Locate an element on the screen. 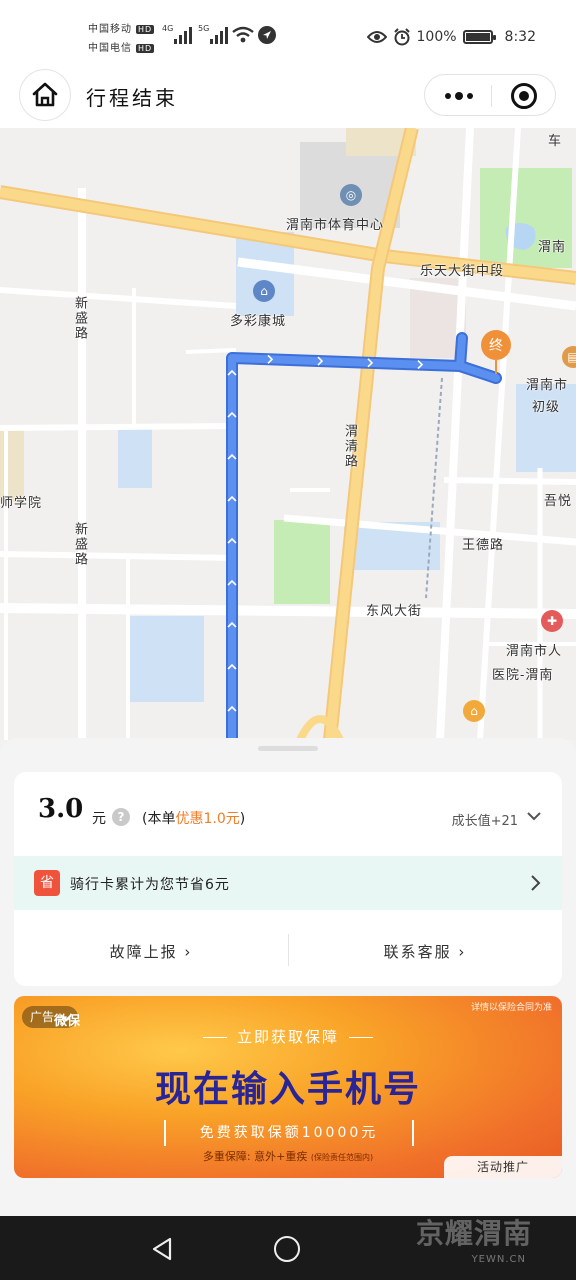 Image resolution: width=576 pixels, height=1280 pixels. end-point-marker: 终 is located at coordinates (496, 352).